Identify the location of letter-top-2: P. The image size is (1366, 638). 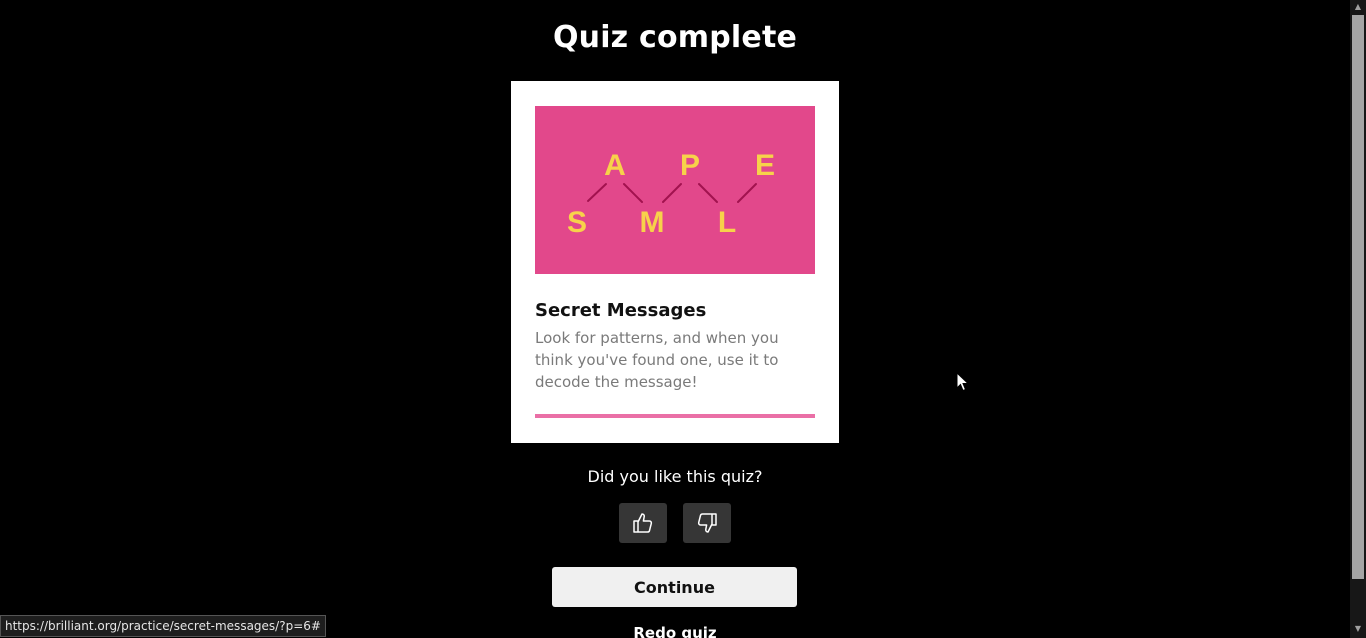
(690, 165).